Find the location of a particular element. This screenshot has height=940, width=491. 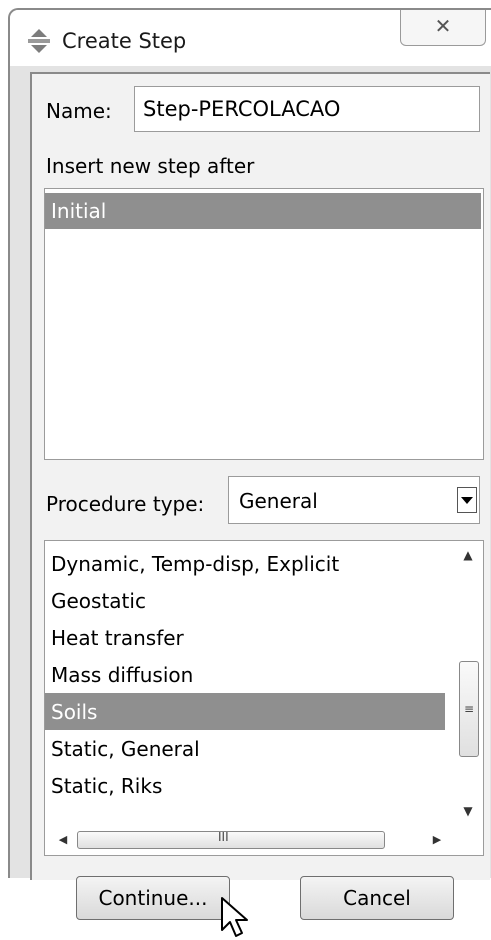

scroll-down-icon: ▼ is located at coordinates (468, 811).